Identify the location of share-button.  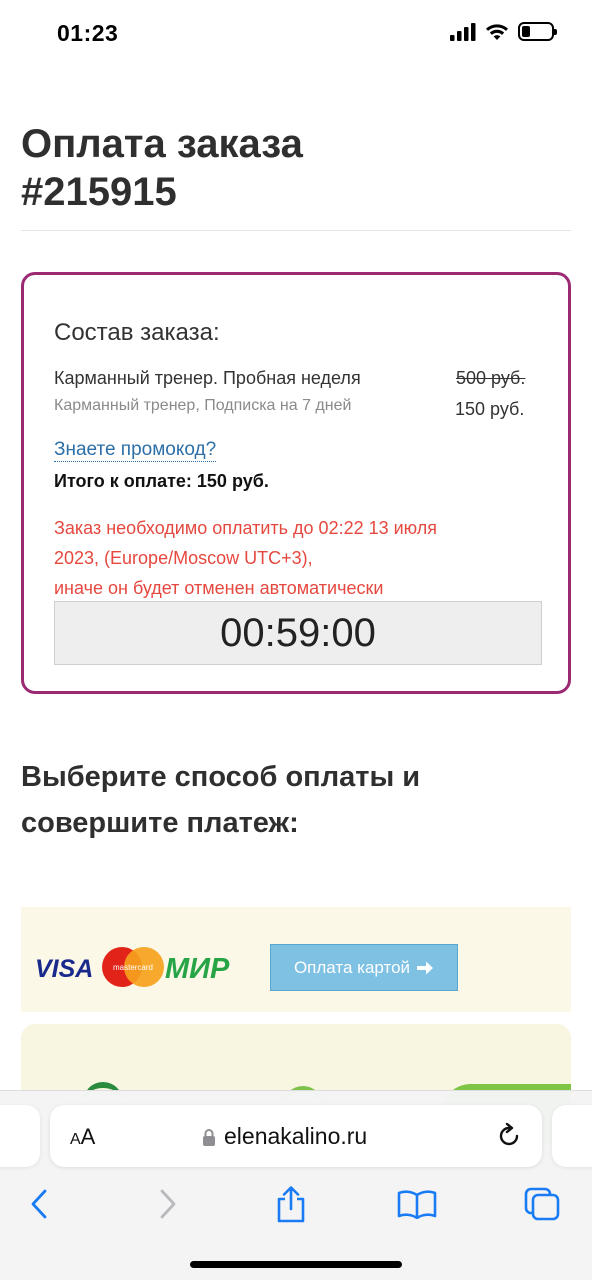
(291, 1204).